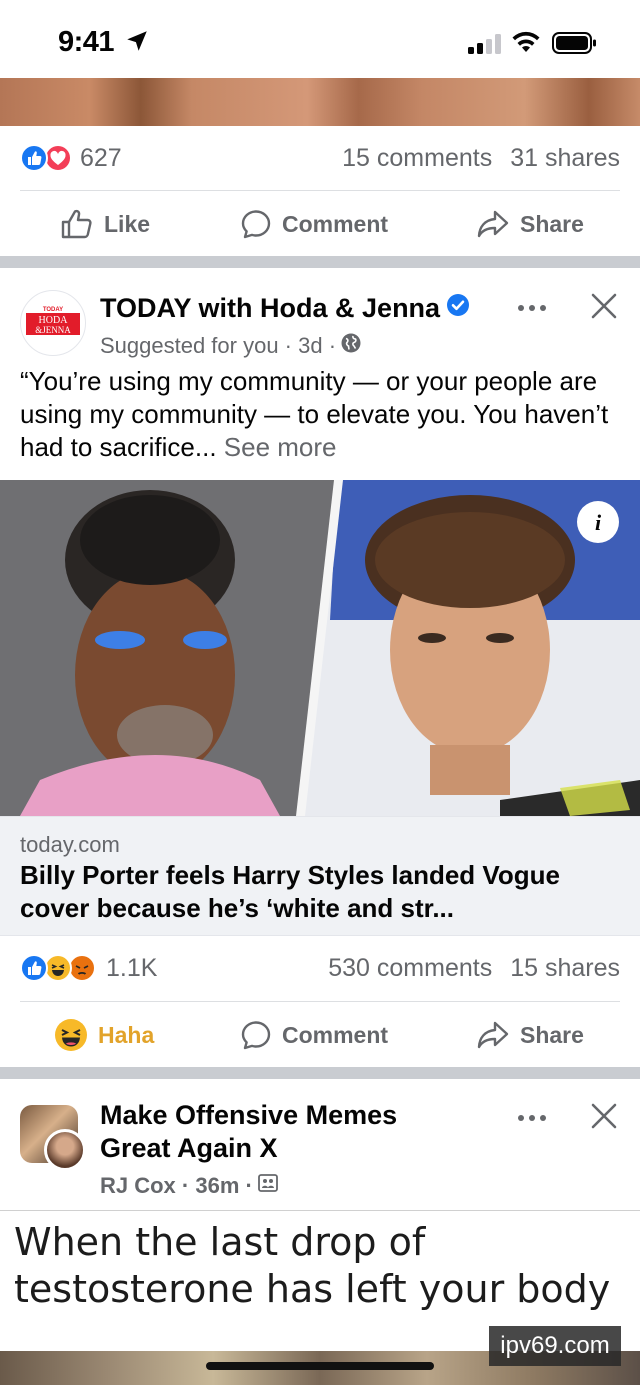  What do you see at coordinates (131, 968) in the screenshot?
I see `post2-reaction-count: 1.1K` at bounding box center [131, 968].